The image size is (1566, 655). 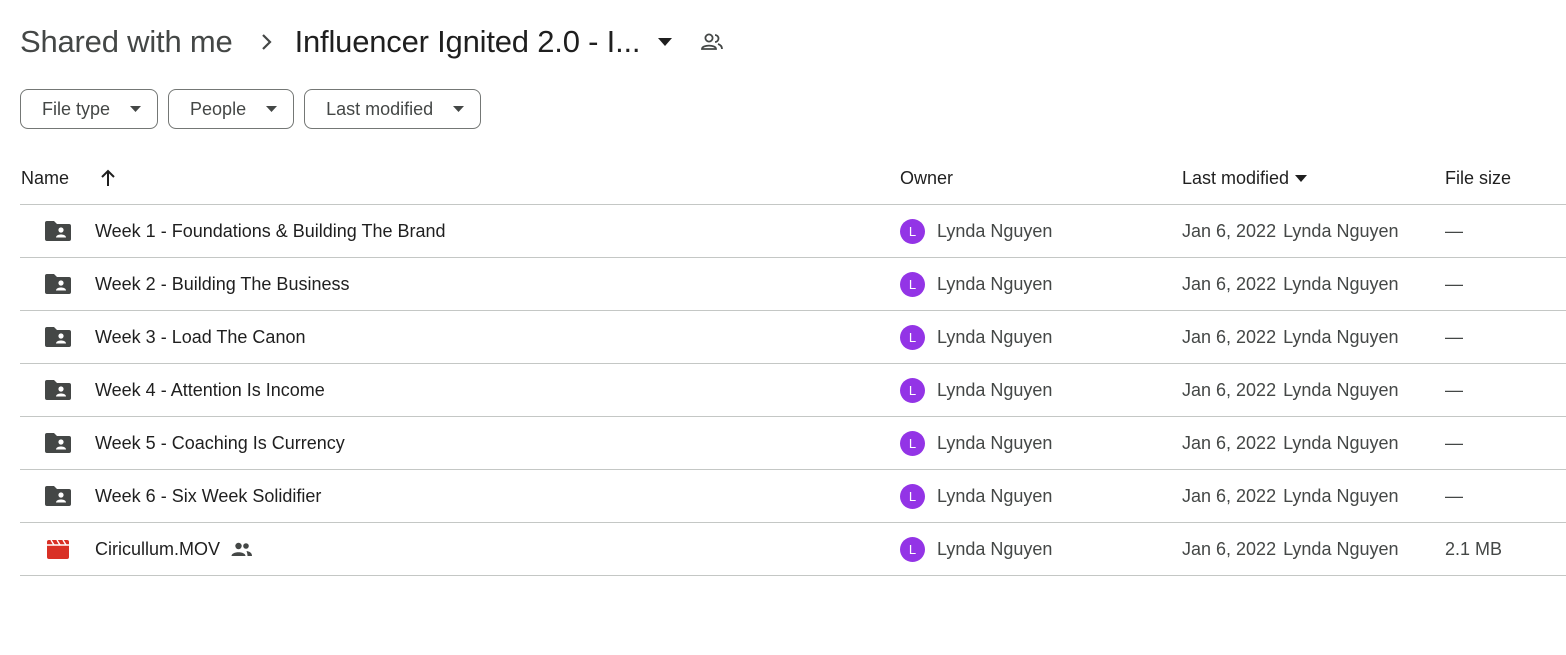 I want to click on file-name: Week 5 - Coaching Is Currency, so click(x=220, y=442).